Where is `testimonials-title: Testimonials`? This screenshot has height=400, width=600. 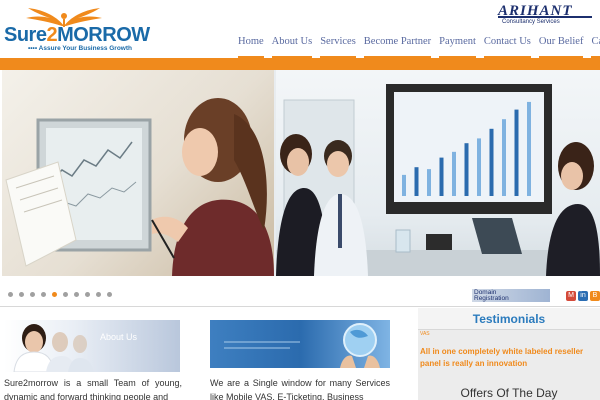 testimonials-title: Testimonials is located at coordinates (509, 319).